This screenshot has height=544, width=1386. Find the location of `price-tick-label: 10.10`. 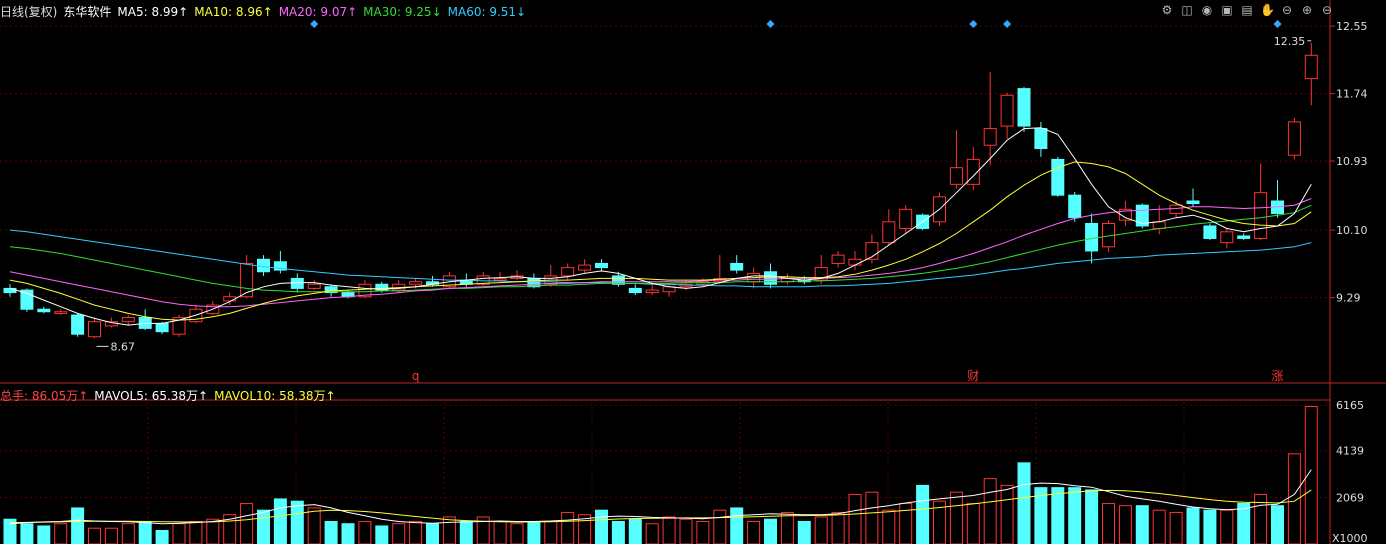

price-tick-label: 10.10 is located at coordinates (1352, 230).